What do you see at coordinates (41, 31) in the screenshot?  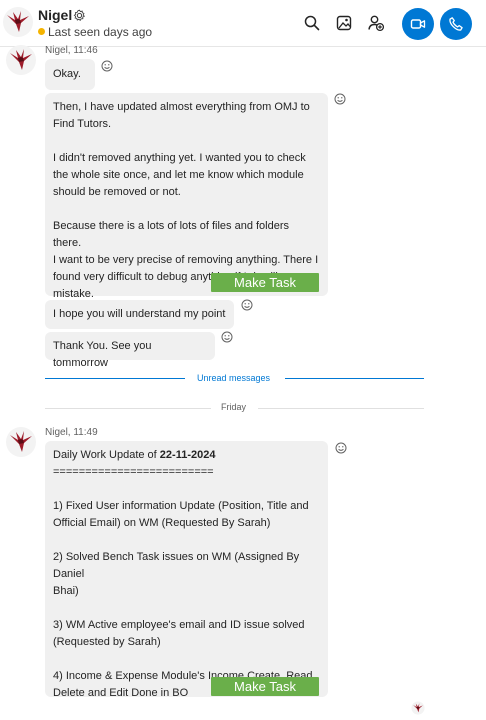 I see `away-status-dot` at bounding box center [41, 31].